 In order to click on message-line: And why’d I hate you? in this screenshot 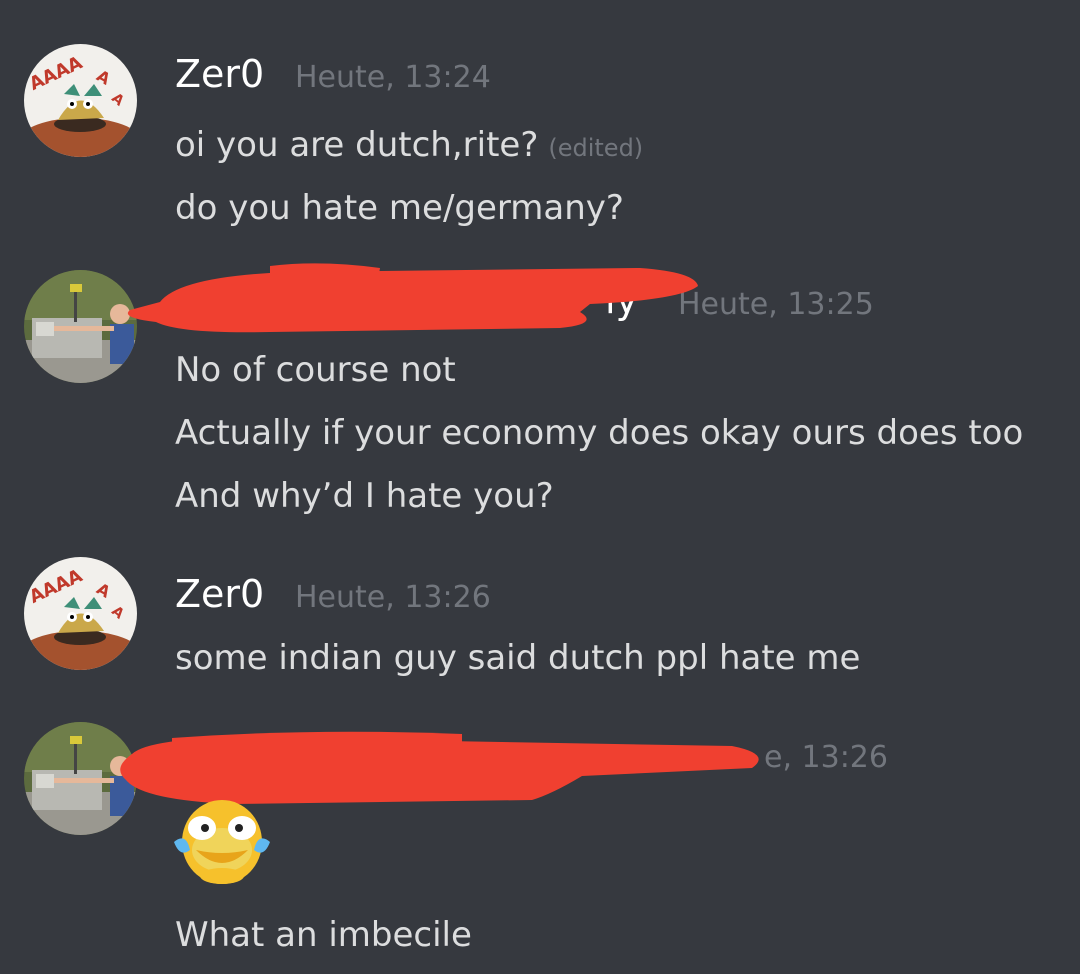, I will do `click(364, 496)`.